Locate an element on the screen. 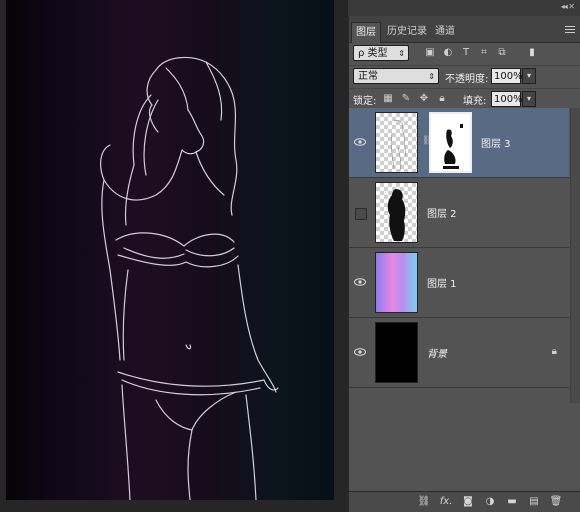 The image size is (580, 512). panel-dock-header: ◂◂ ✕ is located at coordinates (464, 8).